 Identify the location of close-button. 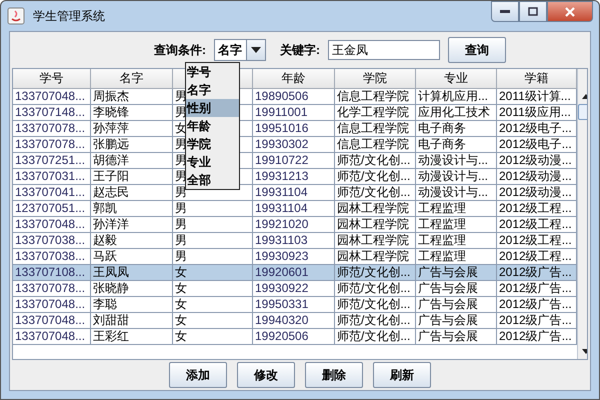
(570, 11).